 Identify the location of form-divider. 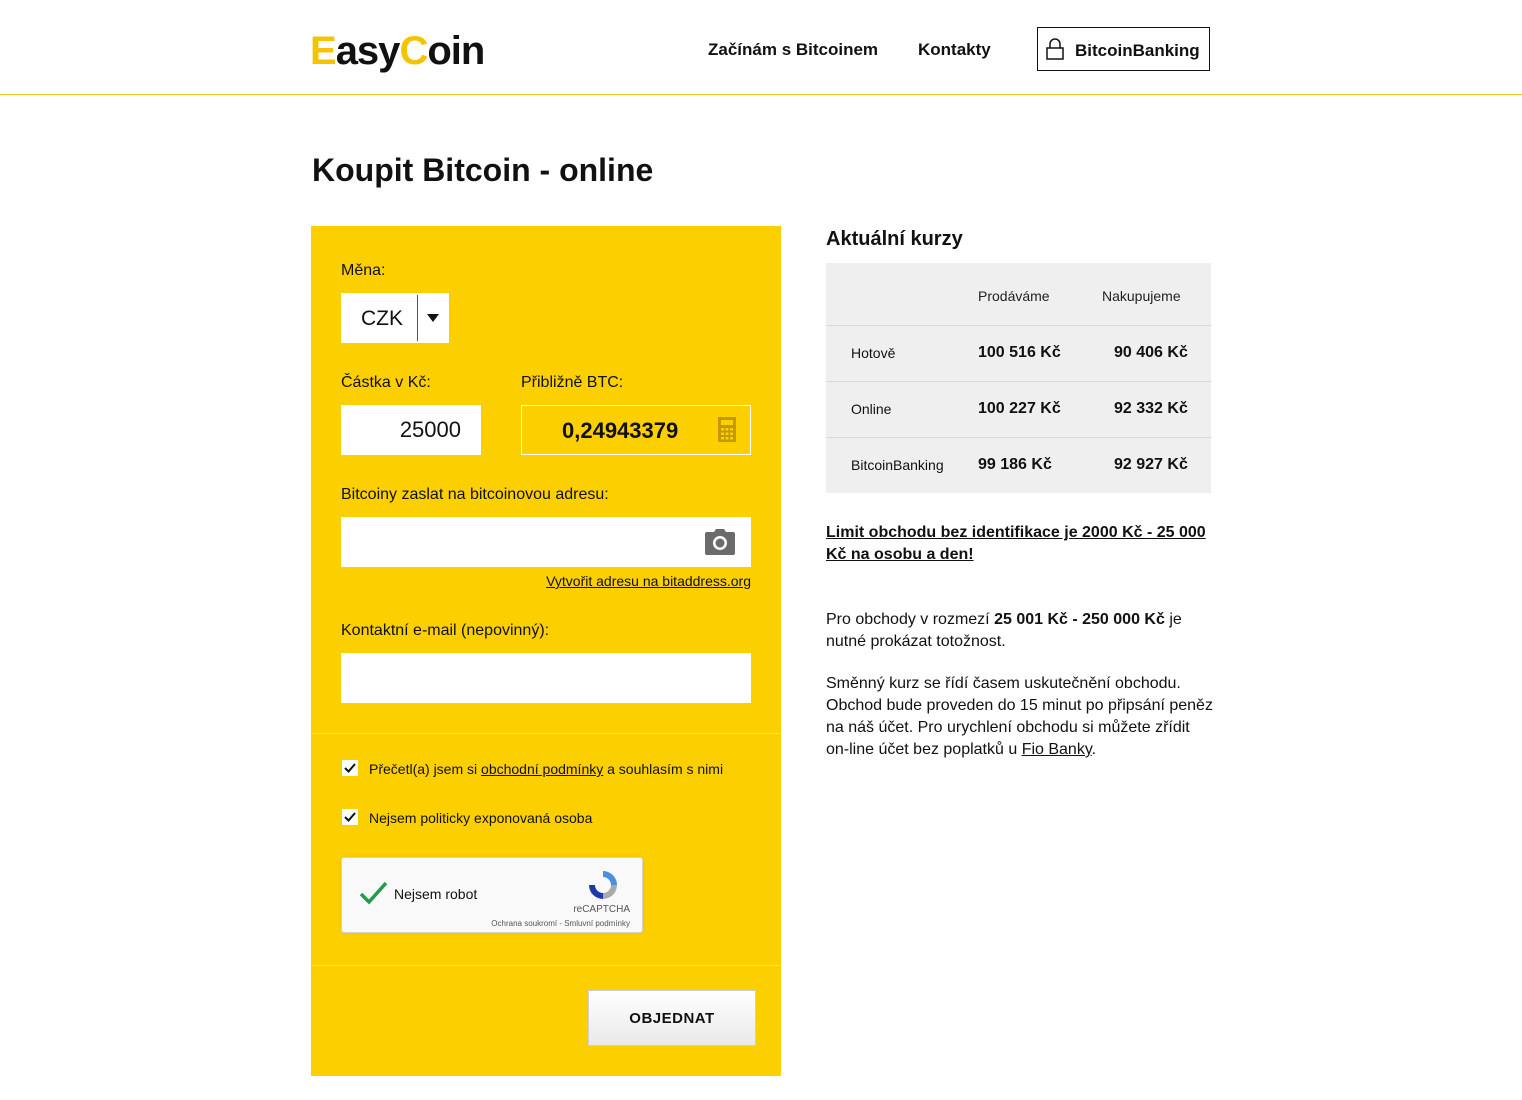
(546, 733).